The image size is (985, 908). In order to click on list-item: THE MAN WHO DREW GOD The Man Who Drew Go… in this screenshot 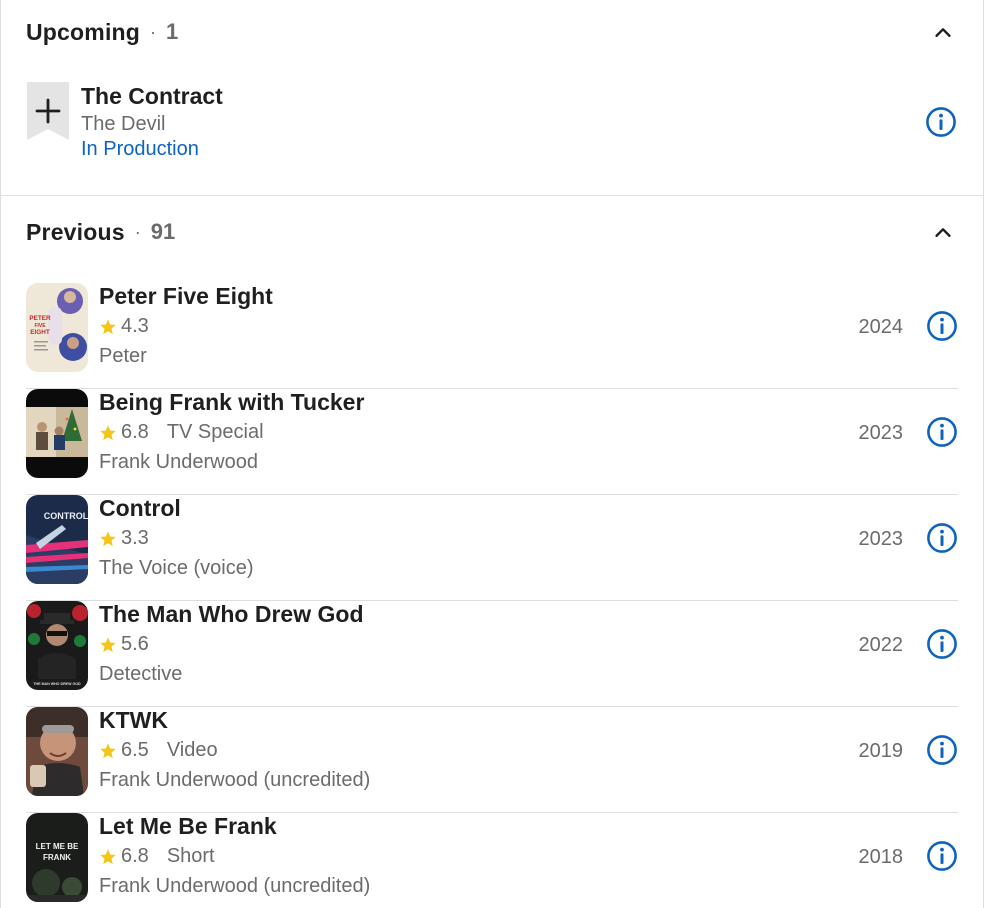, I will do `click(492, 653)`.